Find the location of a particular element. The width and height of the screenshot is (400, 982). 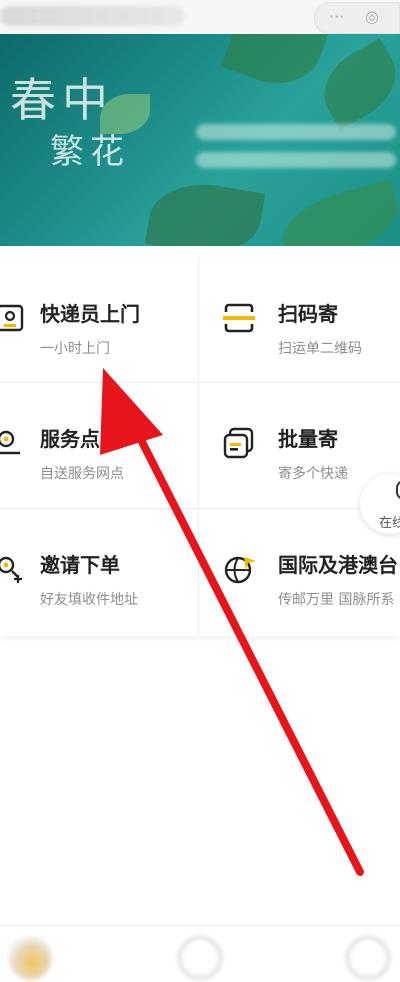

service-subtitle: 传邮万里 国脉所系 is located at coordinates (336, 600).